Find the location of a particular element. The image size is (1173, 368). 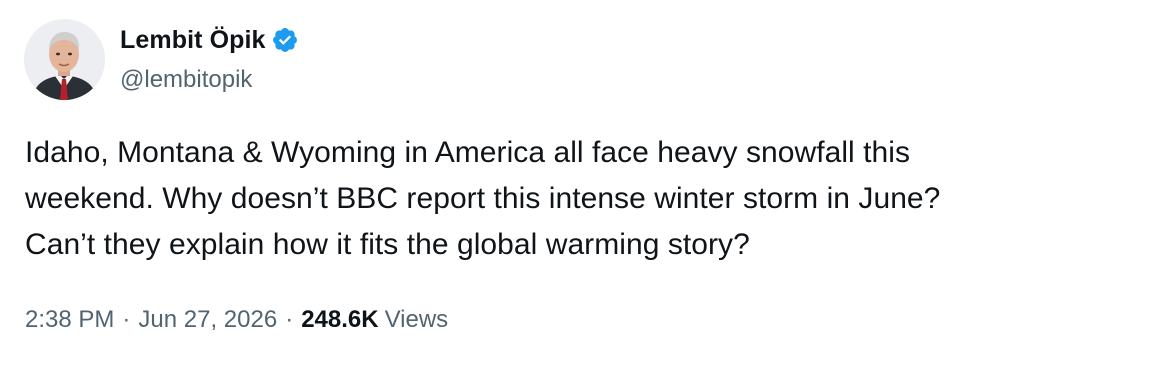

author-name-row: Lembit Öpik is located at coordinates (209, 40).